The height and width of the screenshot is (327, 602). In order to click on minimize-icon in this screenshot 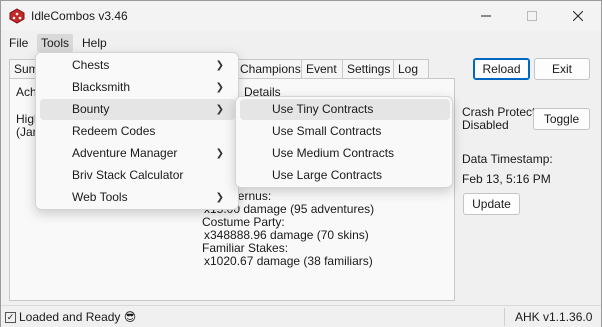, I will do `click(486, 16)`.